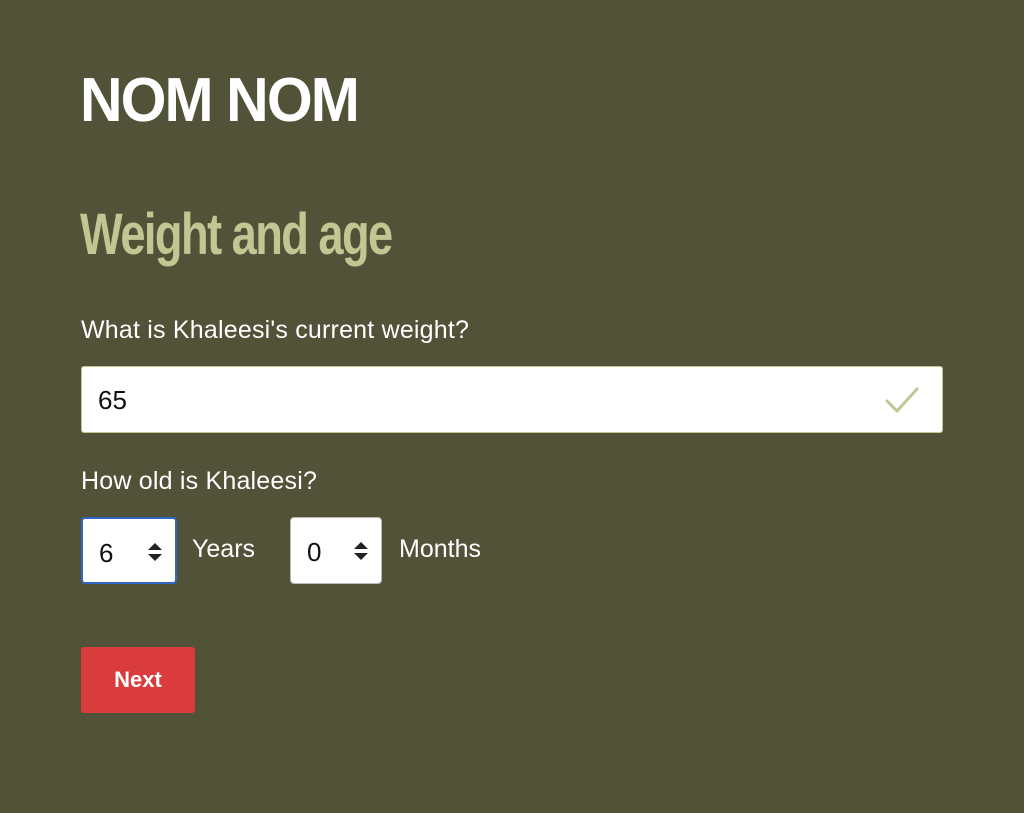 The width and height of the screenshot is (1024, 813). I want to click on next-button: Next, so click(138, 680).